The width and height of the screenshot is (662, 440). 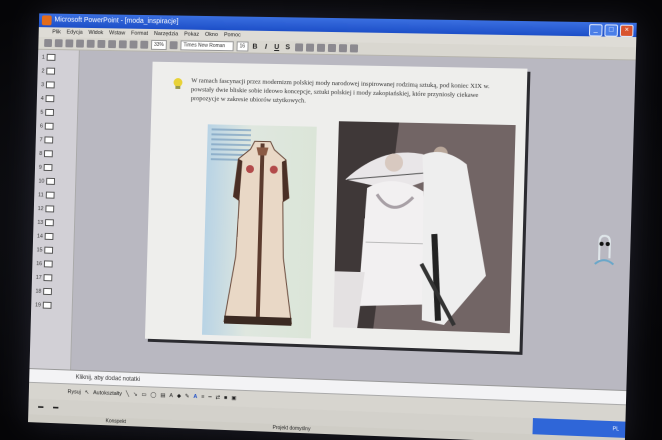 I want to click on slide-list-item: 12, so click(x=46, y=209).